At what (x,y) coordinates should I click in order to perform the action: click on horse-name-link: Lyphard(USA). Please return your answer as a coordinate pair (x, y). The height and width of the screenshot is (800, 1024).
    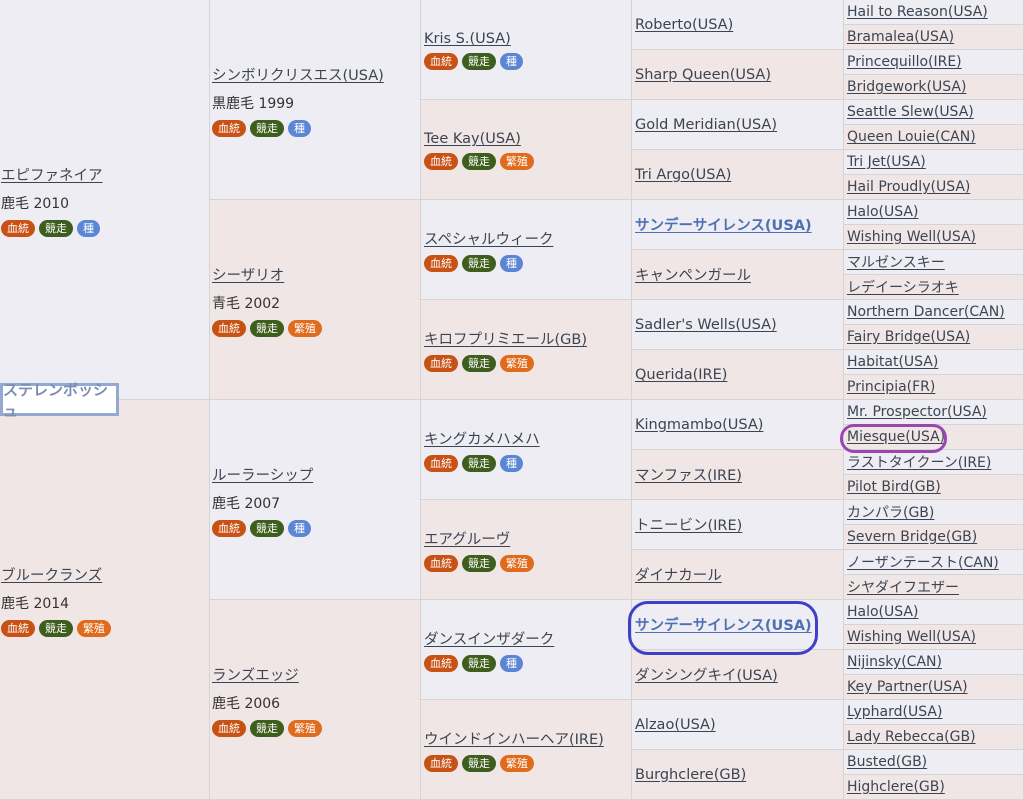
    Looking at the image, I should click on (894, 712).